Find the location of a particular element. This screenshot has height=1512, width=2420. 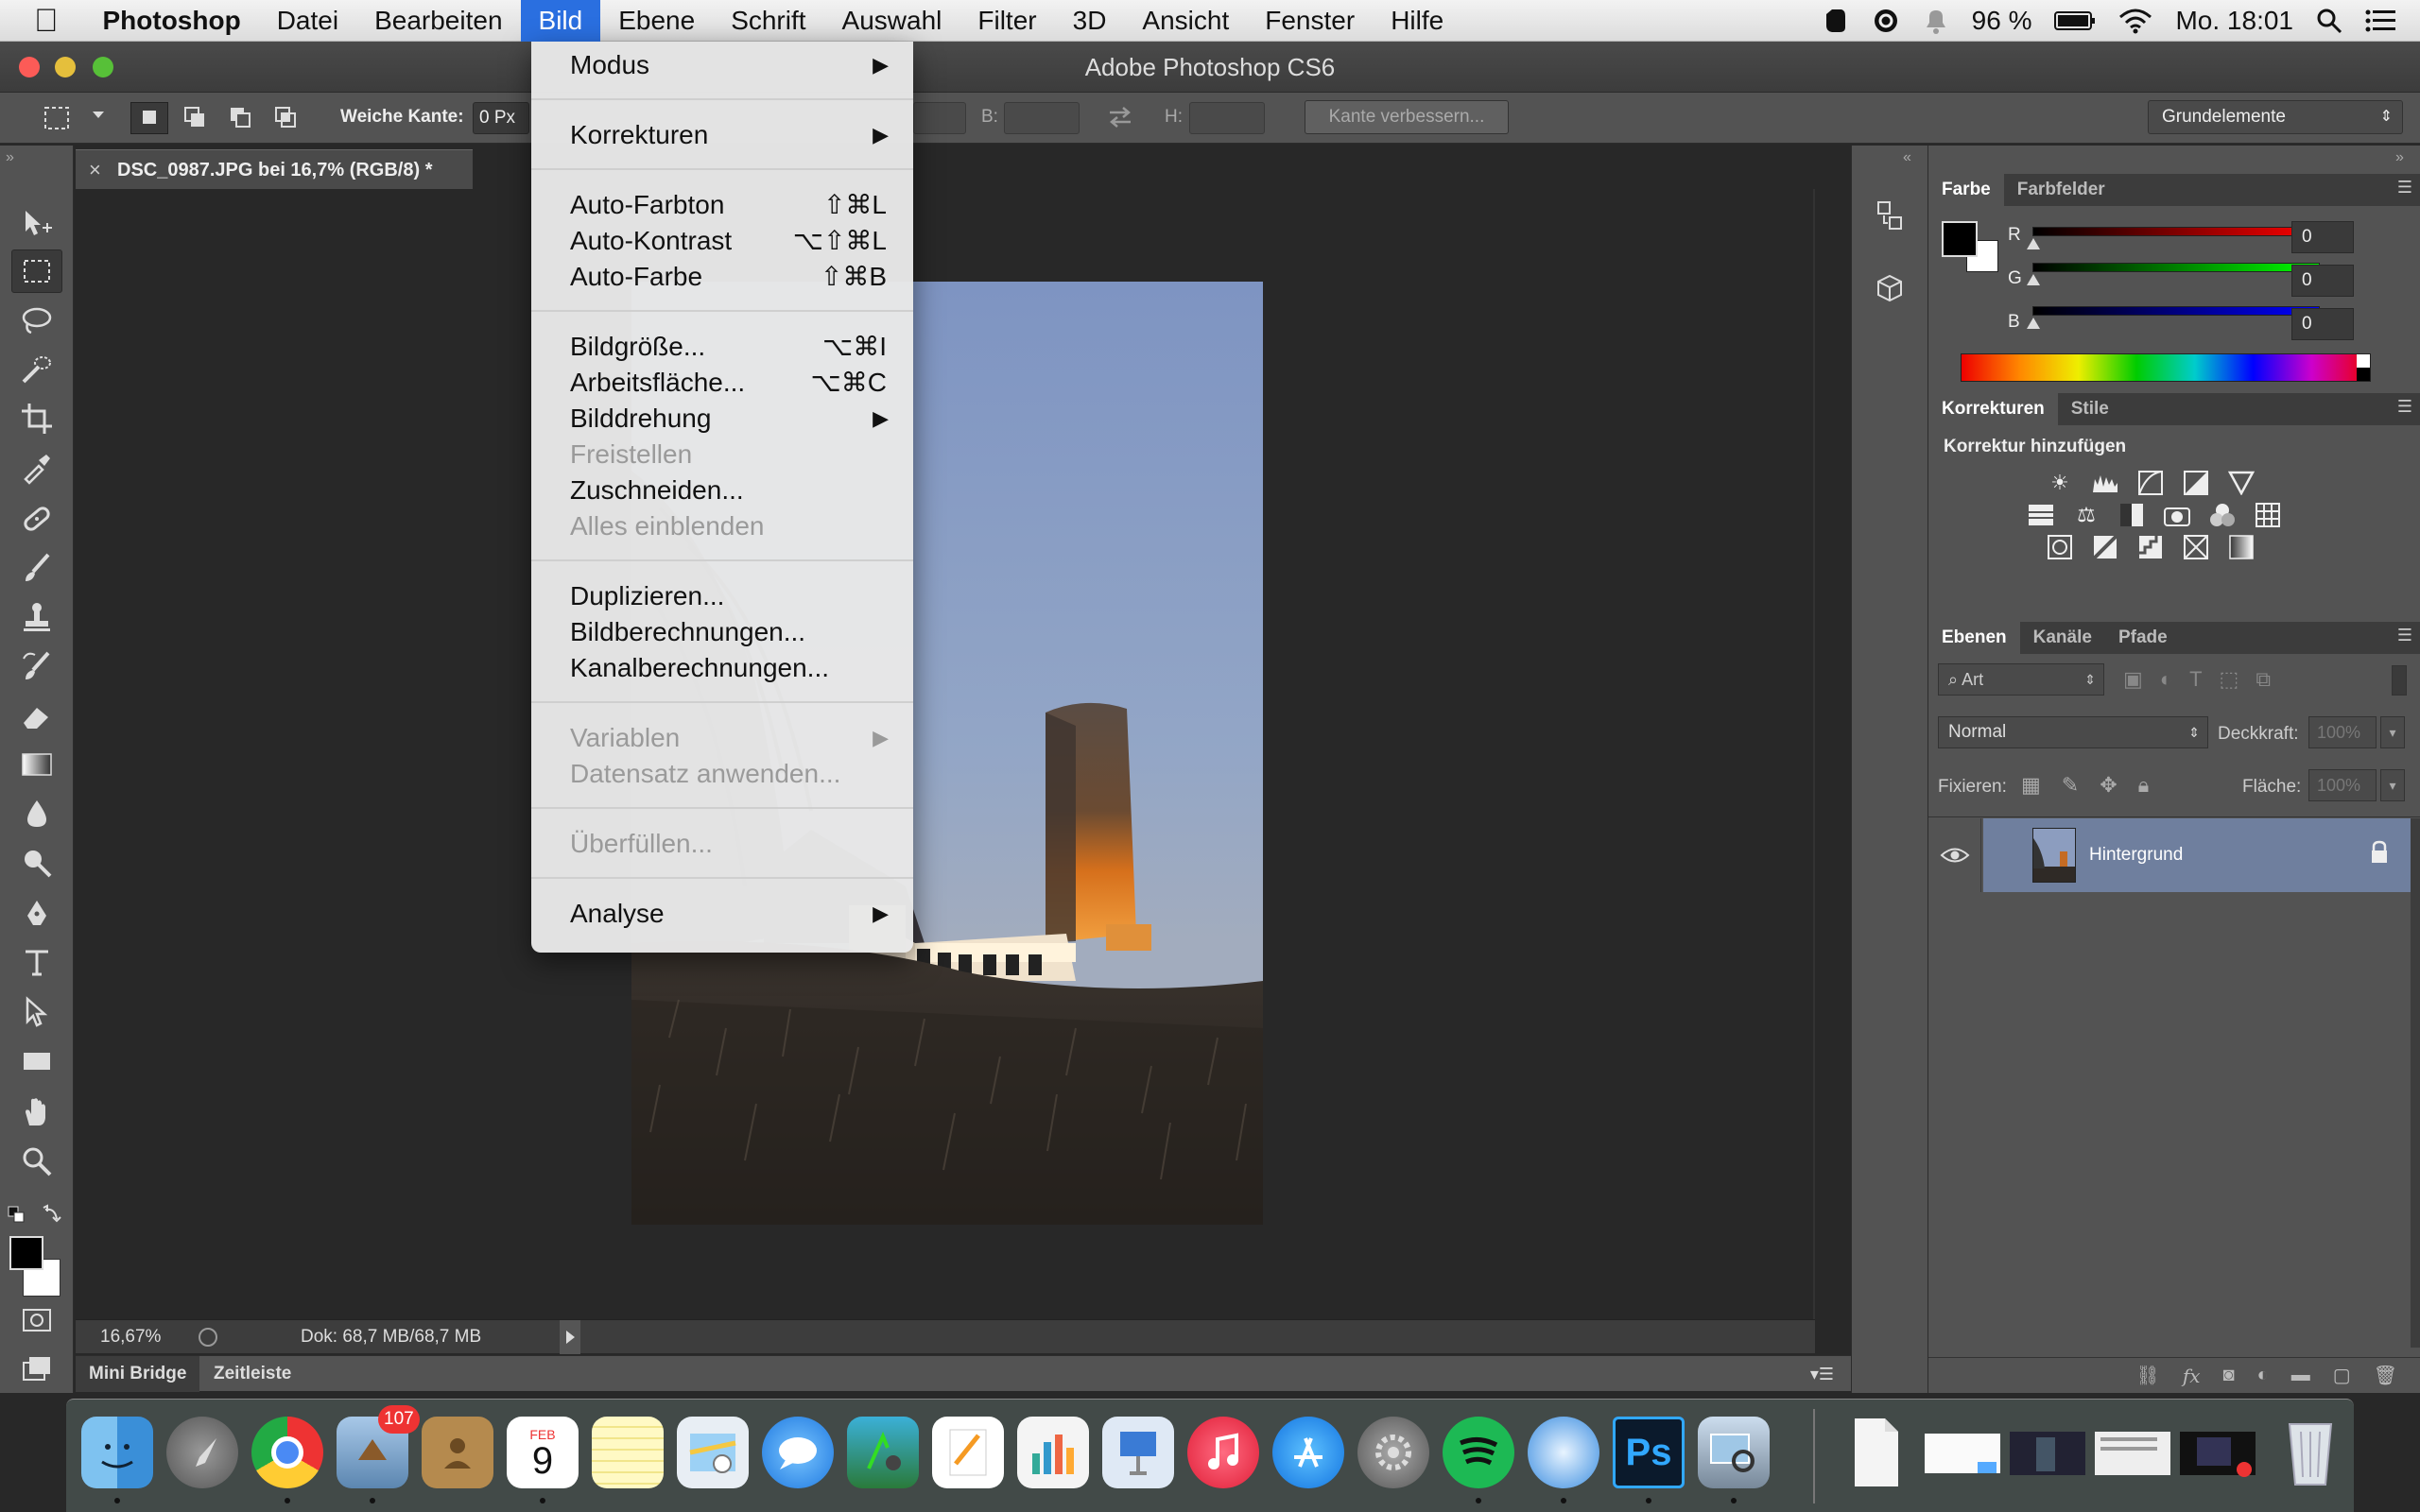

calendar-icon: FEB 9 is located at coordinates (543, 1452).